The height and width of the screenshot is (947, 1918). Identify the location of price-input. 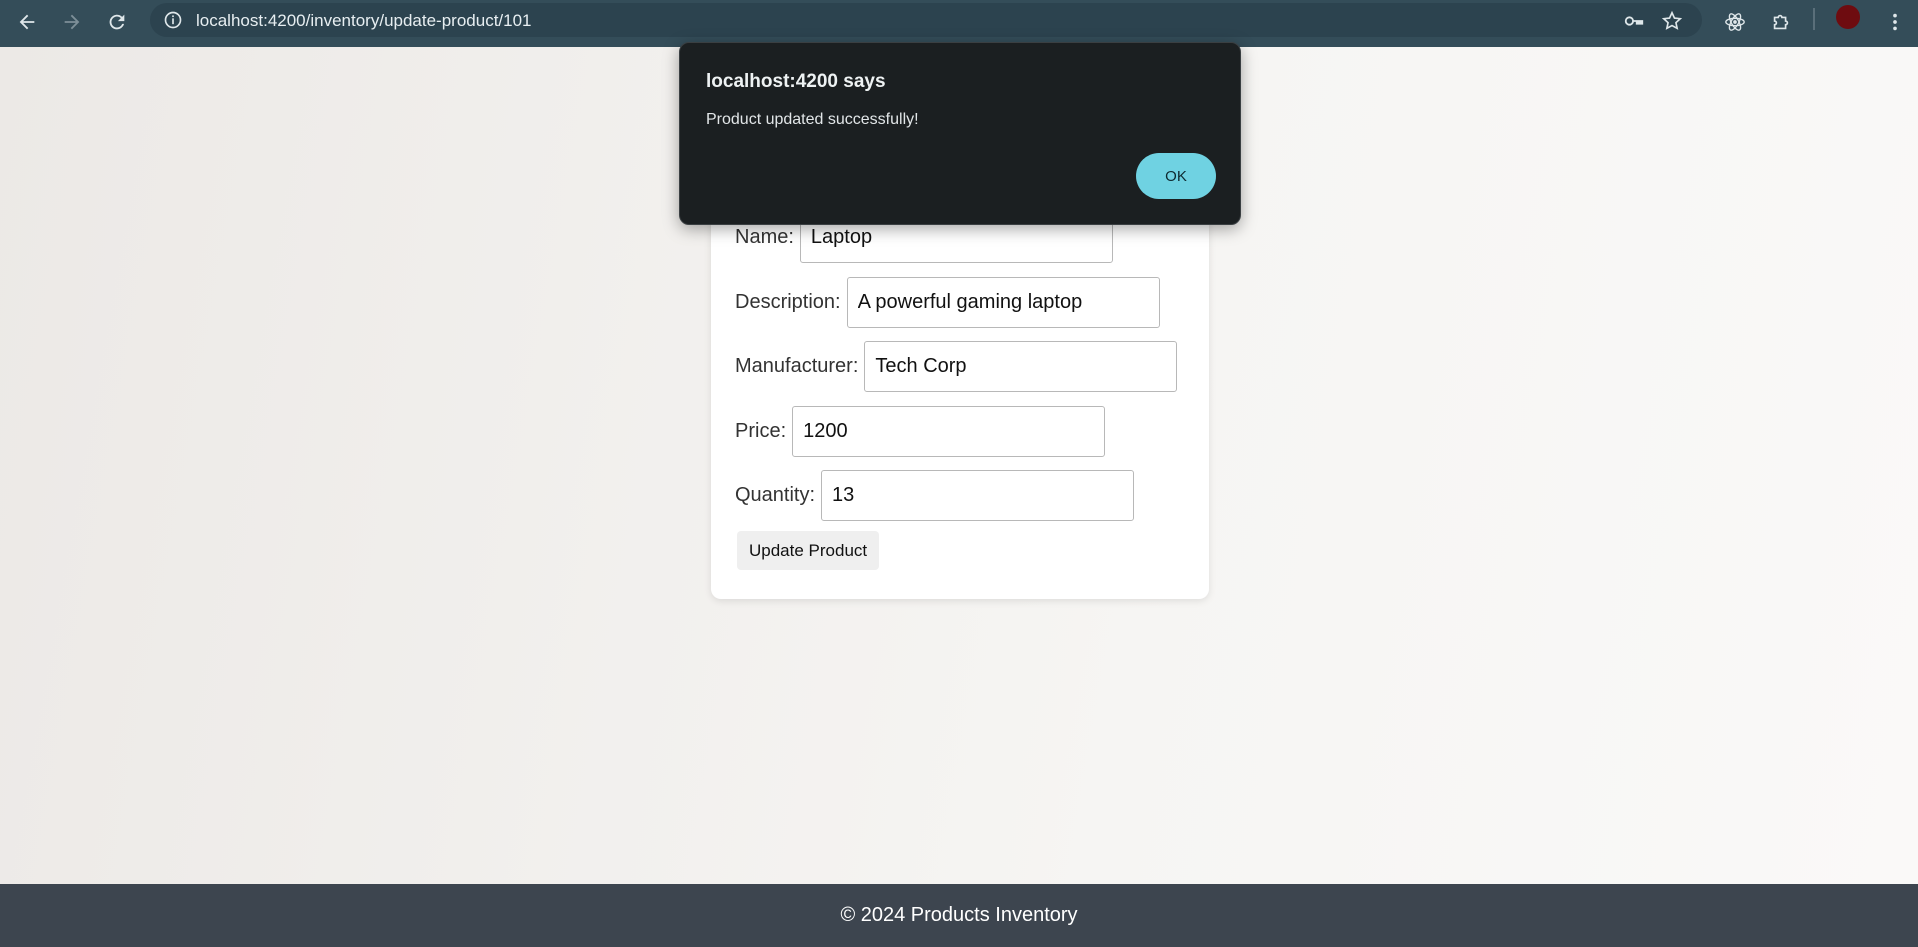
(949, 431).